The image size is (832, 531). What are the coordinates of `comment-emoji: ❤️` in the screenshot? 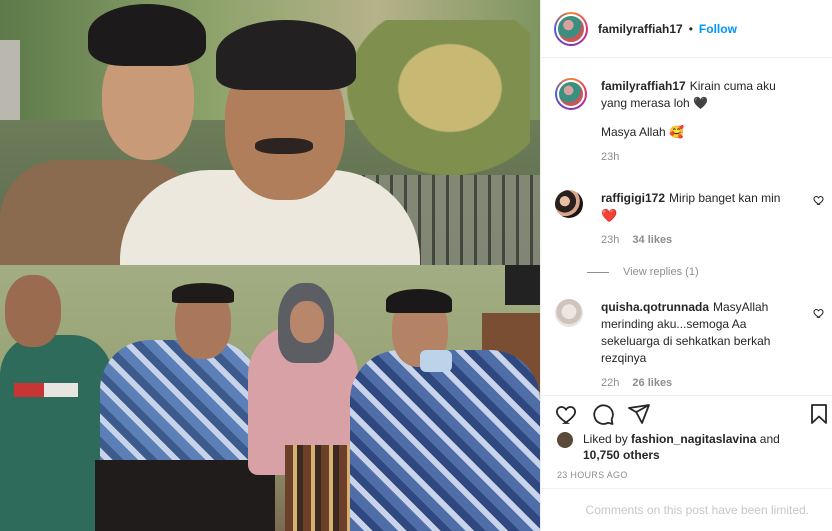 It's located at (609, 215).